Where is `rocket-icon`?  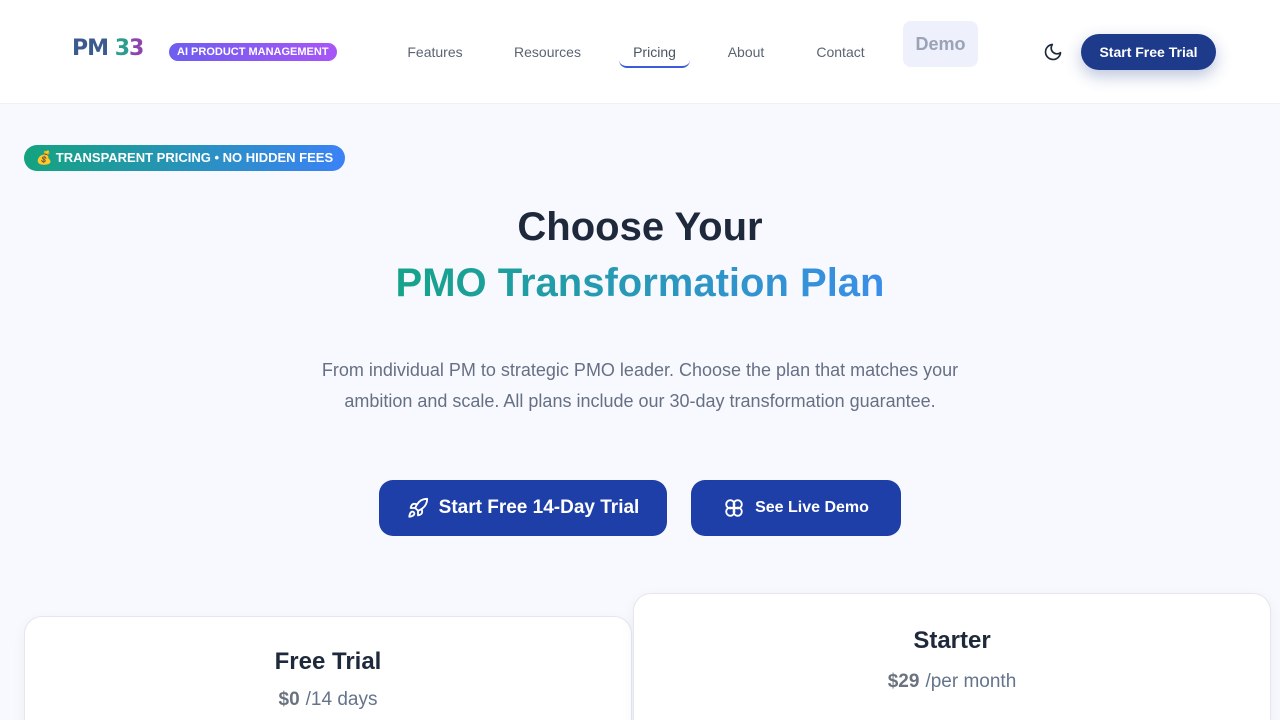 rocket-icon is located at coordinates (418, 507).